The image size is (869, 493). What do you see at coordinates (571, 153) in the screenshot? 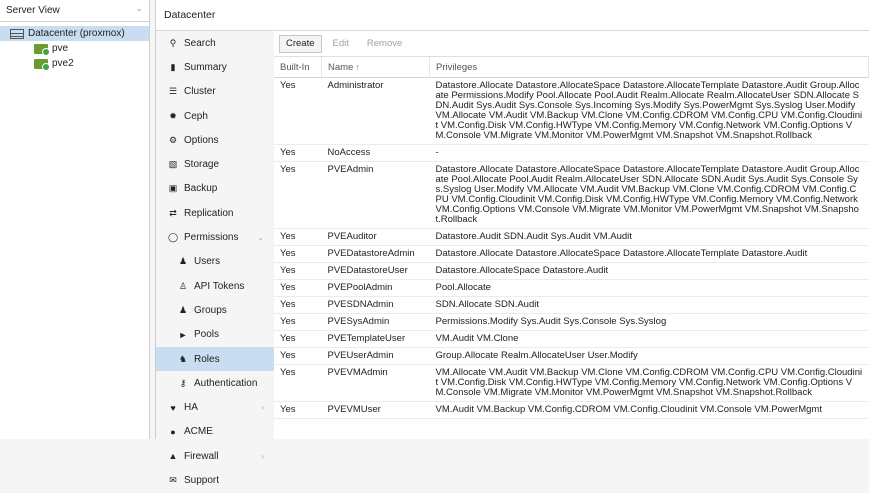
I see `table-row: Yes NoAccess -` at bounding box center [571, 153].